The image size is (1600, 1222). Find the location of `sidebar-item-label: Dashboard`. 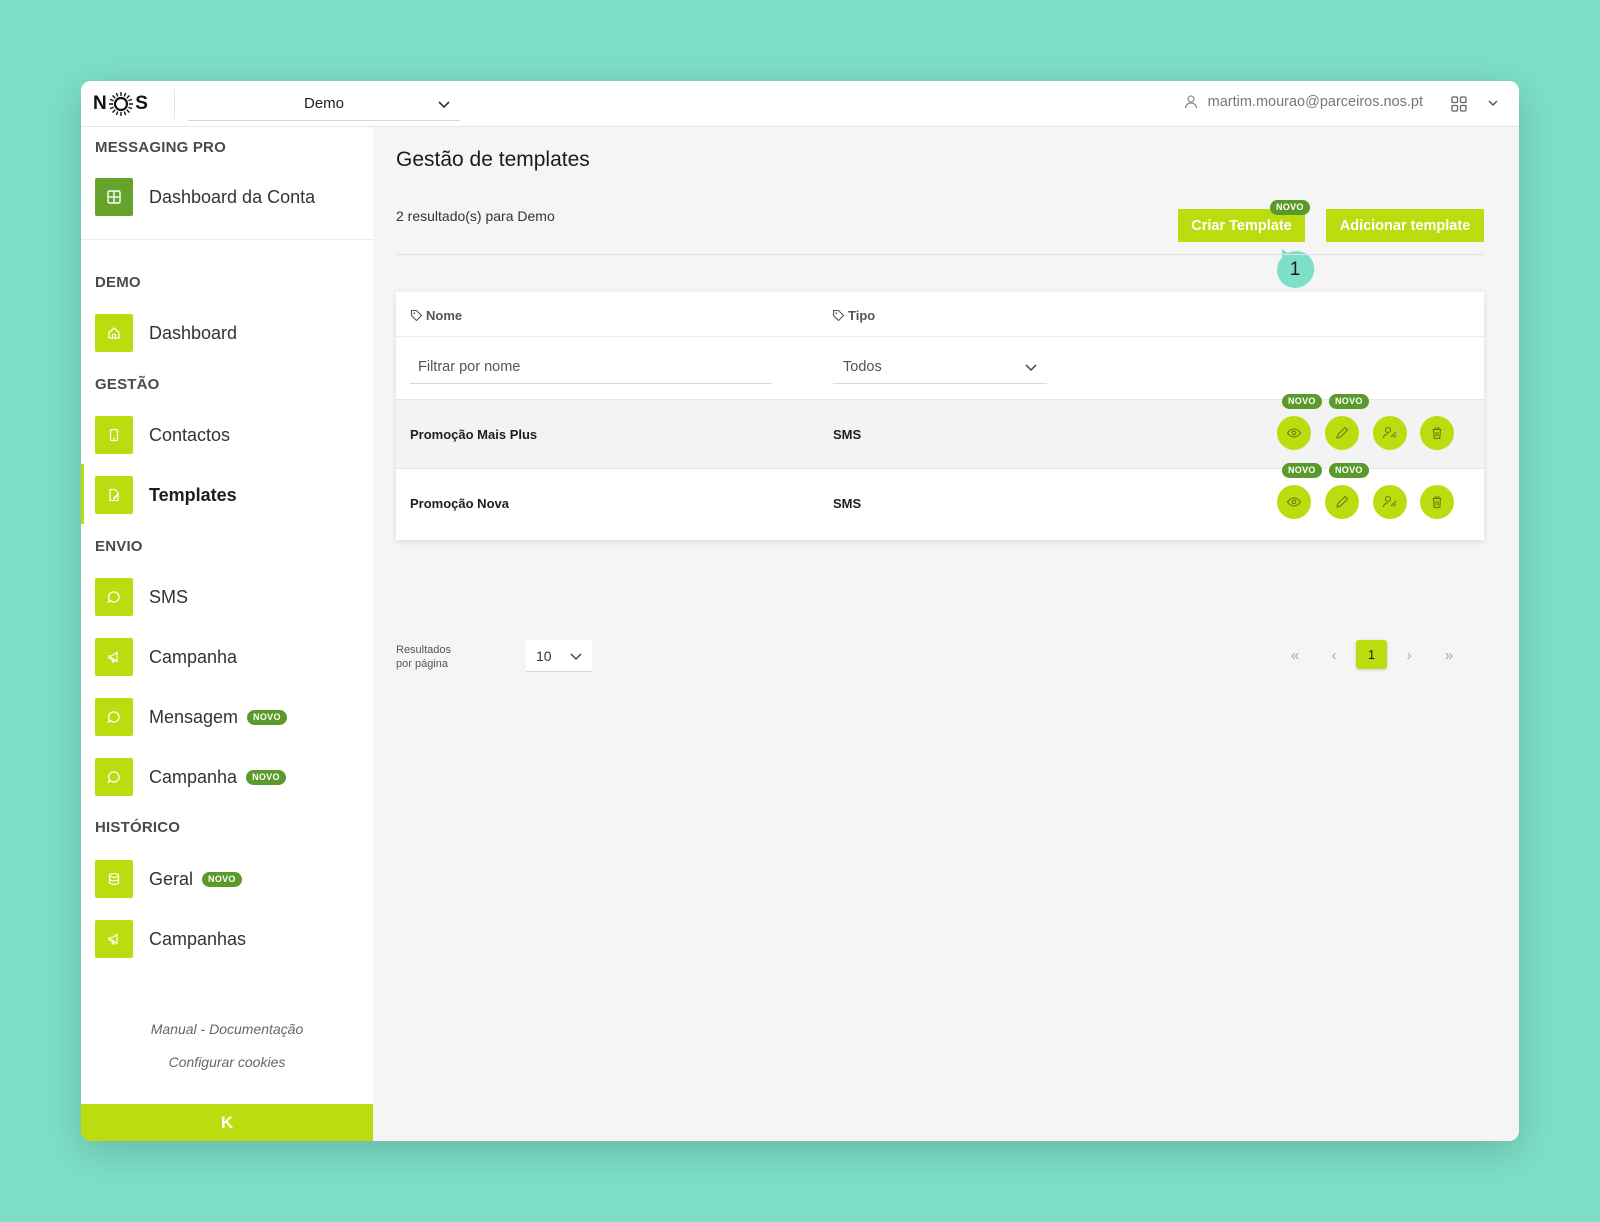

sidebar-item-label: Dashboard is located at coordinates (193, 332).